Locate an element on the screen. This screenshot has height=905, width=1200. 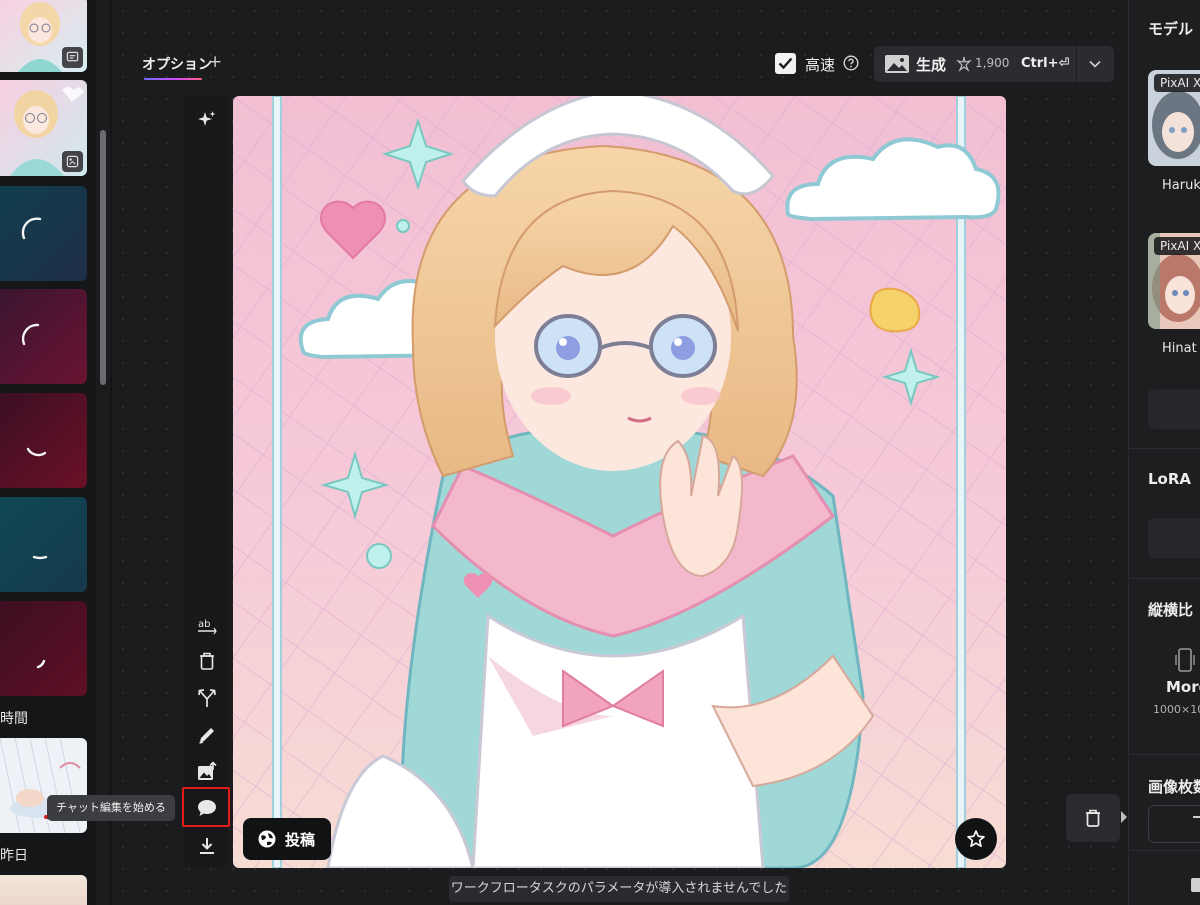
text-edit-icon: ab is located at coordinates (207, 627).